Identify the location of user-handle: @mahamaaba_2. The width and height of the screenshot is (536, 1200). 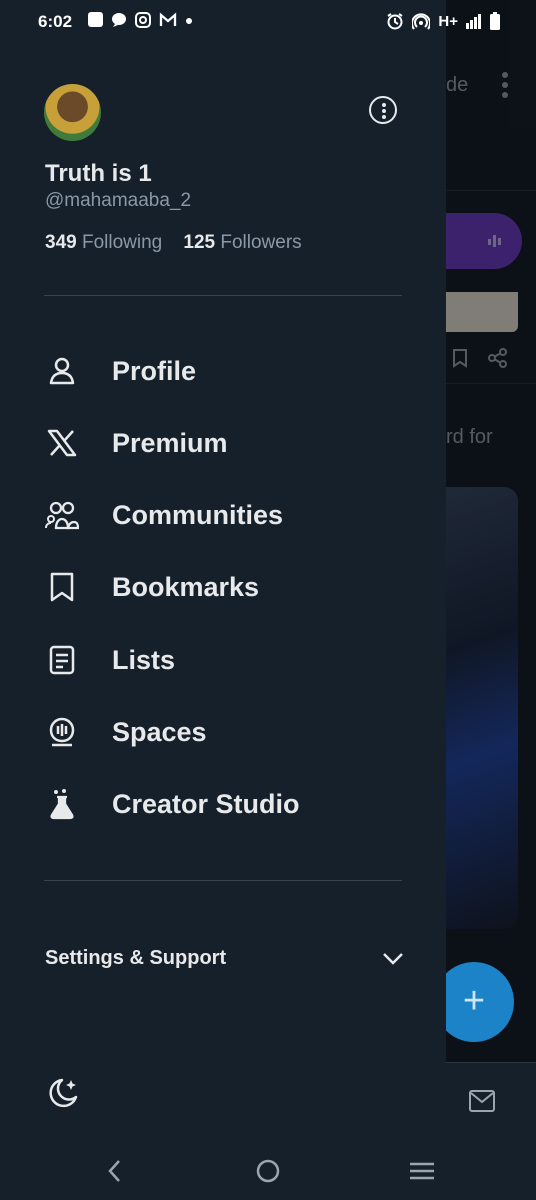
(118, 200).